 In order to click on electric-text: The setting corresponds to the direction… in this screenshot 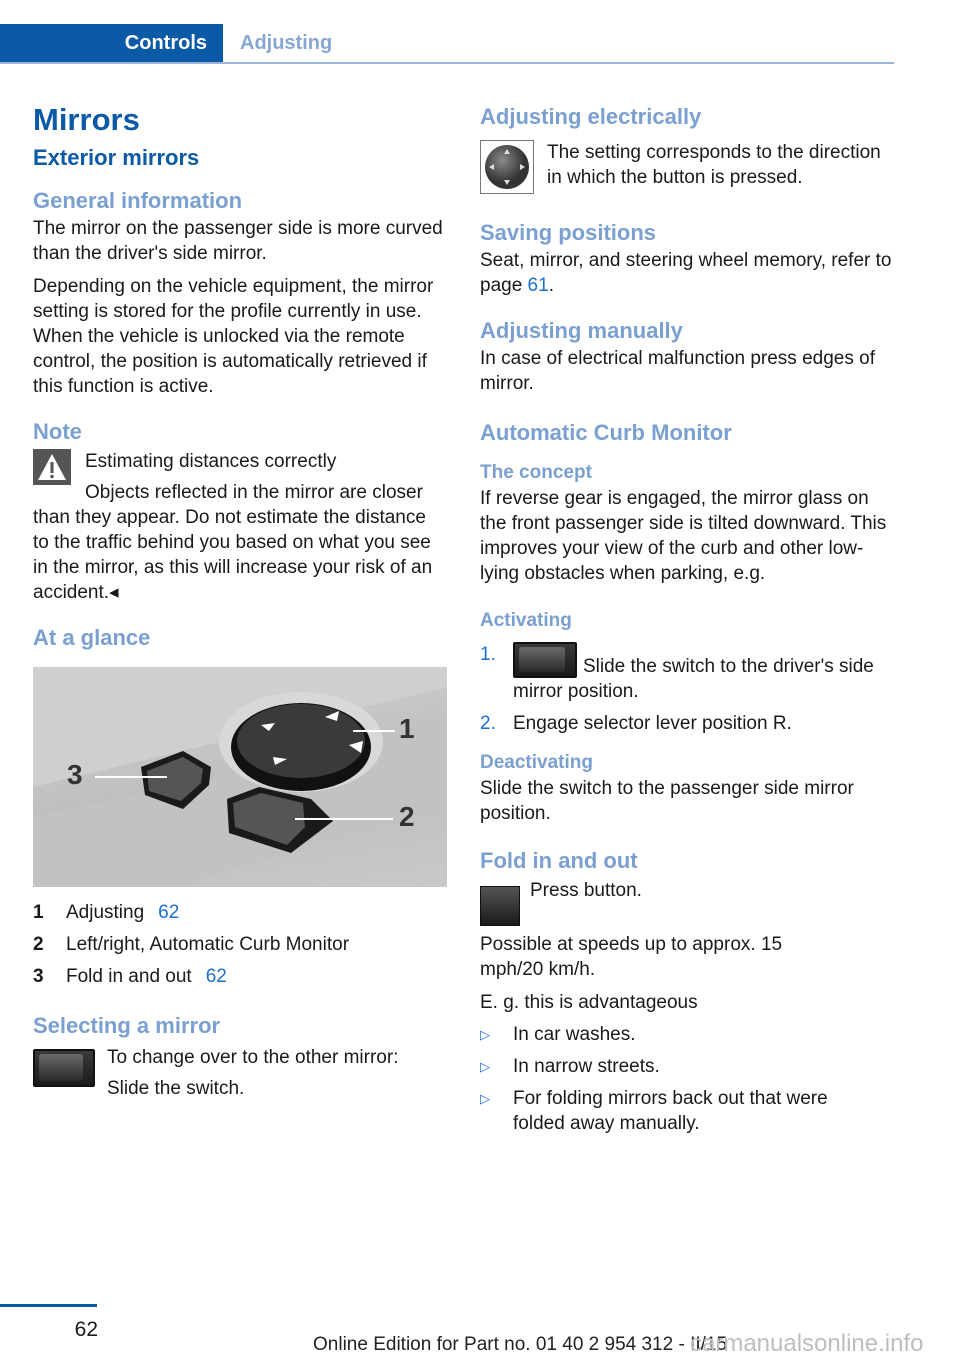, I will do `click(714, 165)`.